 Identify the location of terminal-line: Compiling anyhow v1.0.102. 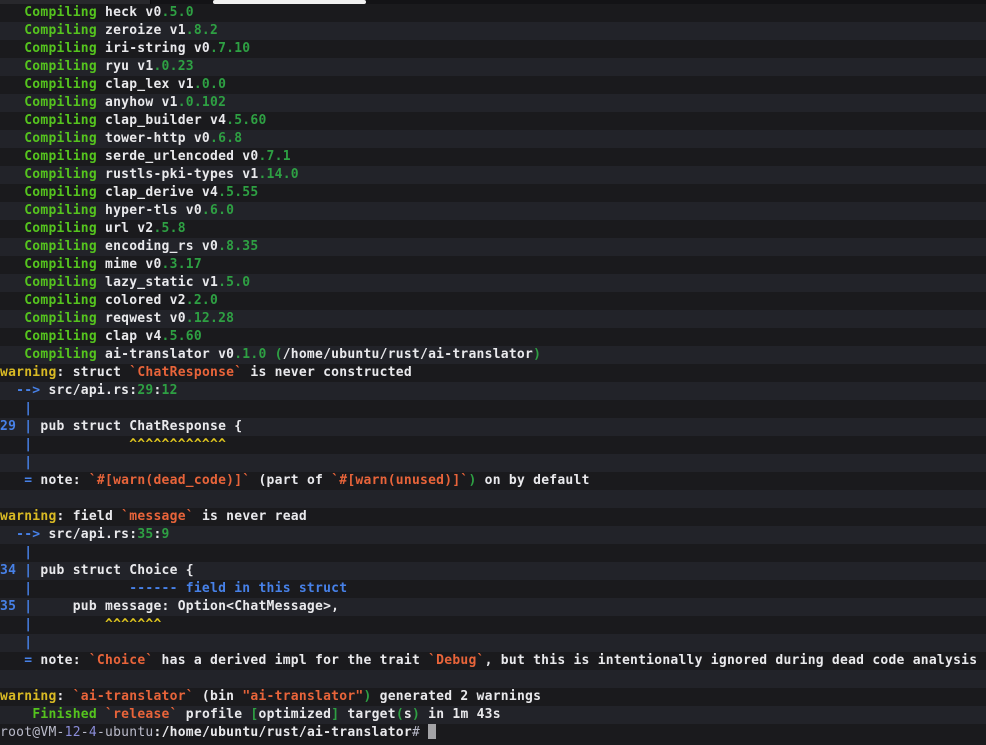
(493, 103).